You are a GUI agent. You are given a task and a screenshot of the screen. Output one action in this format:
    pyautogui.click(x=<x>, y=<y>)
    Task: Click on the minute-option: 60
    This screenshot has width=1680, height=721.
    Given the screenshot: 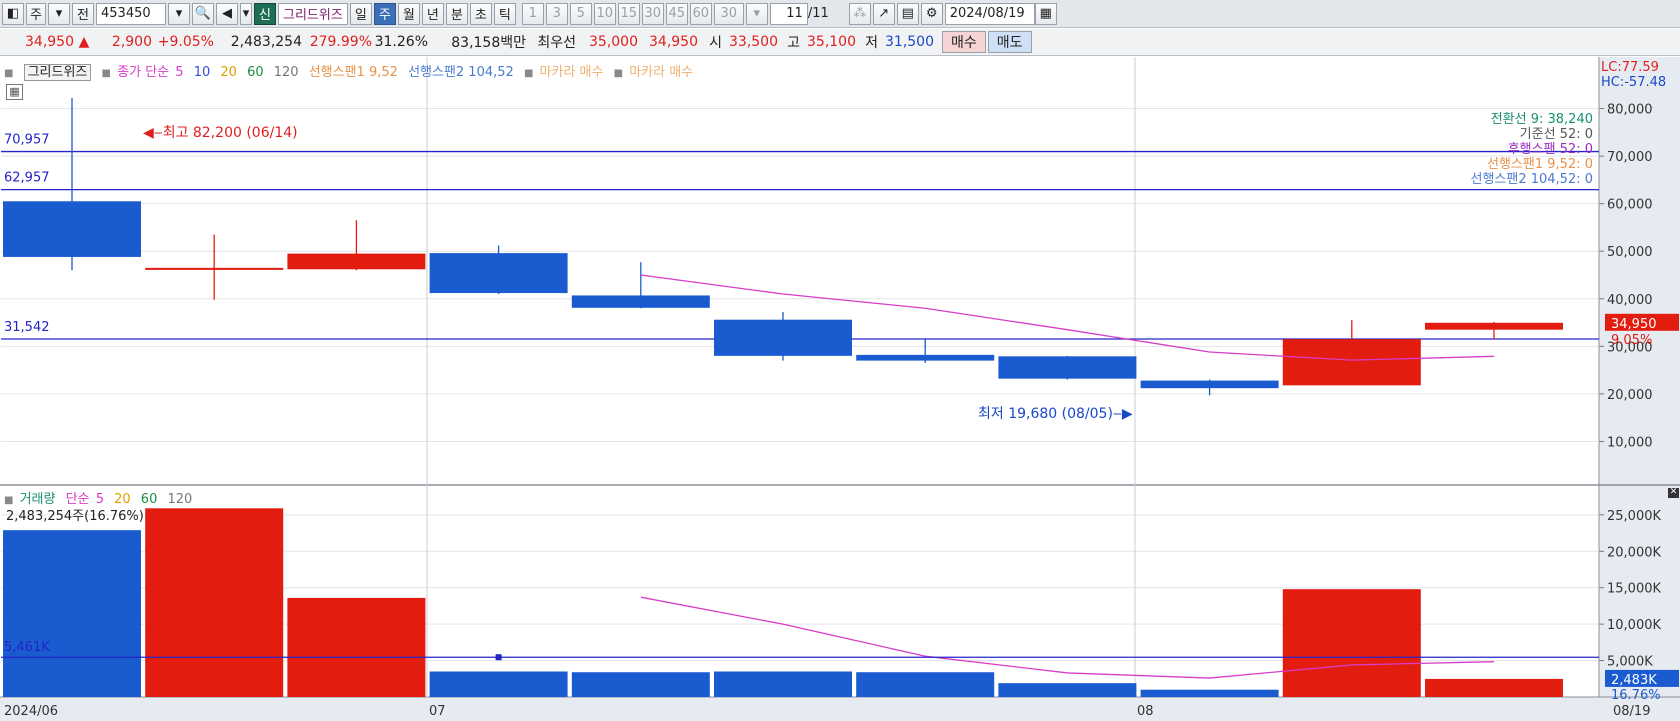 What is the action you would take?
    pyautogui.click(x=700, y=13)
    